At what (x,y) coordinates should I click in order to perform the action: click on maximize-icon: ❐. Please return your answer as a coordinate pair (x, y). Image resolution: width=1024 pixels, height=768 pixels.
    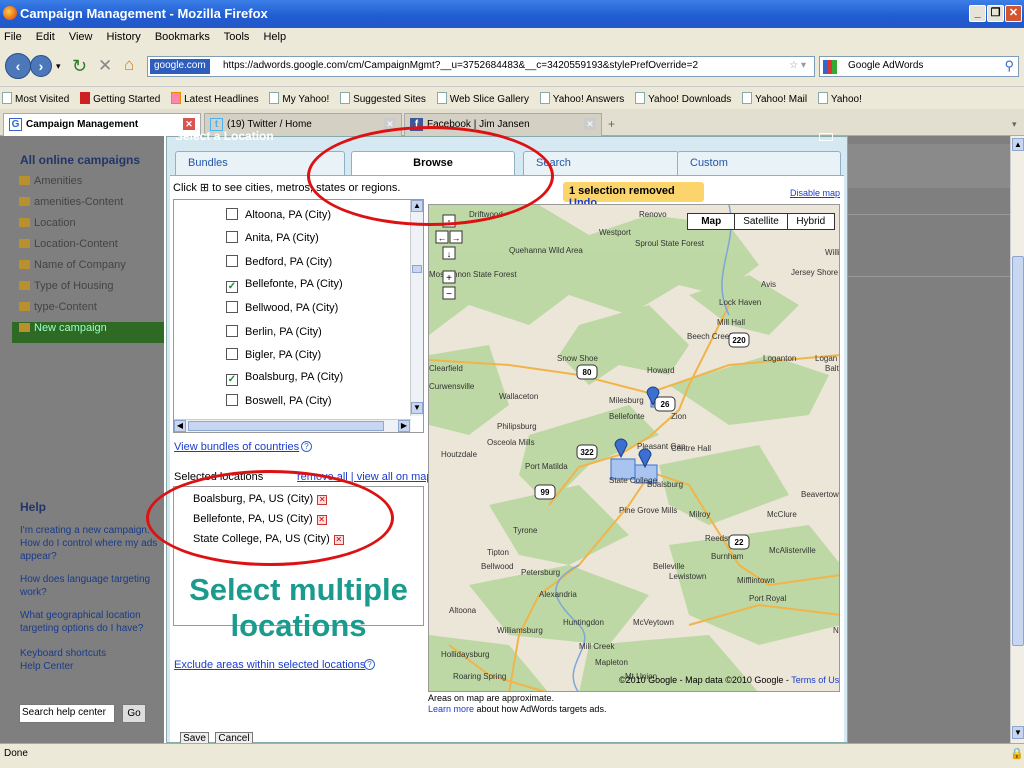
    Looking at the image, I should click on (995, 13).